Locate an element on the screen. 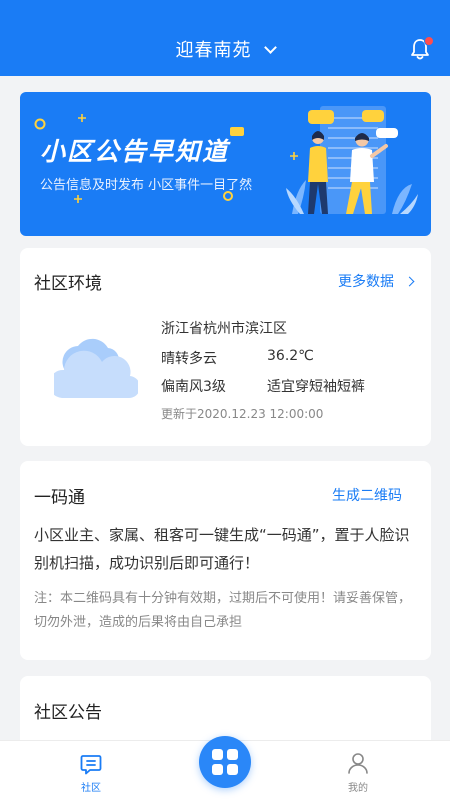  notification-badge is located at coordinates (429, 41).